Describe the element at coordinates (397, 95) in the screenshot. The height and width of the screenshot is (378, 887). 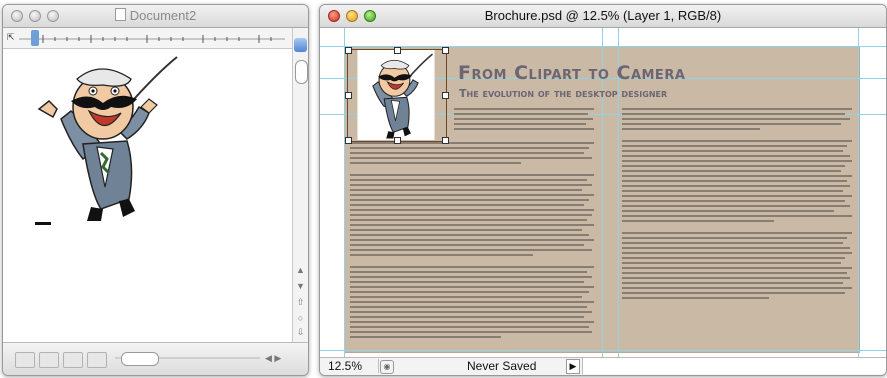
I see `free-transform-bounding-box` at that location.